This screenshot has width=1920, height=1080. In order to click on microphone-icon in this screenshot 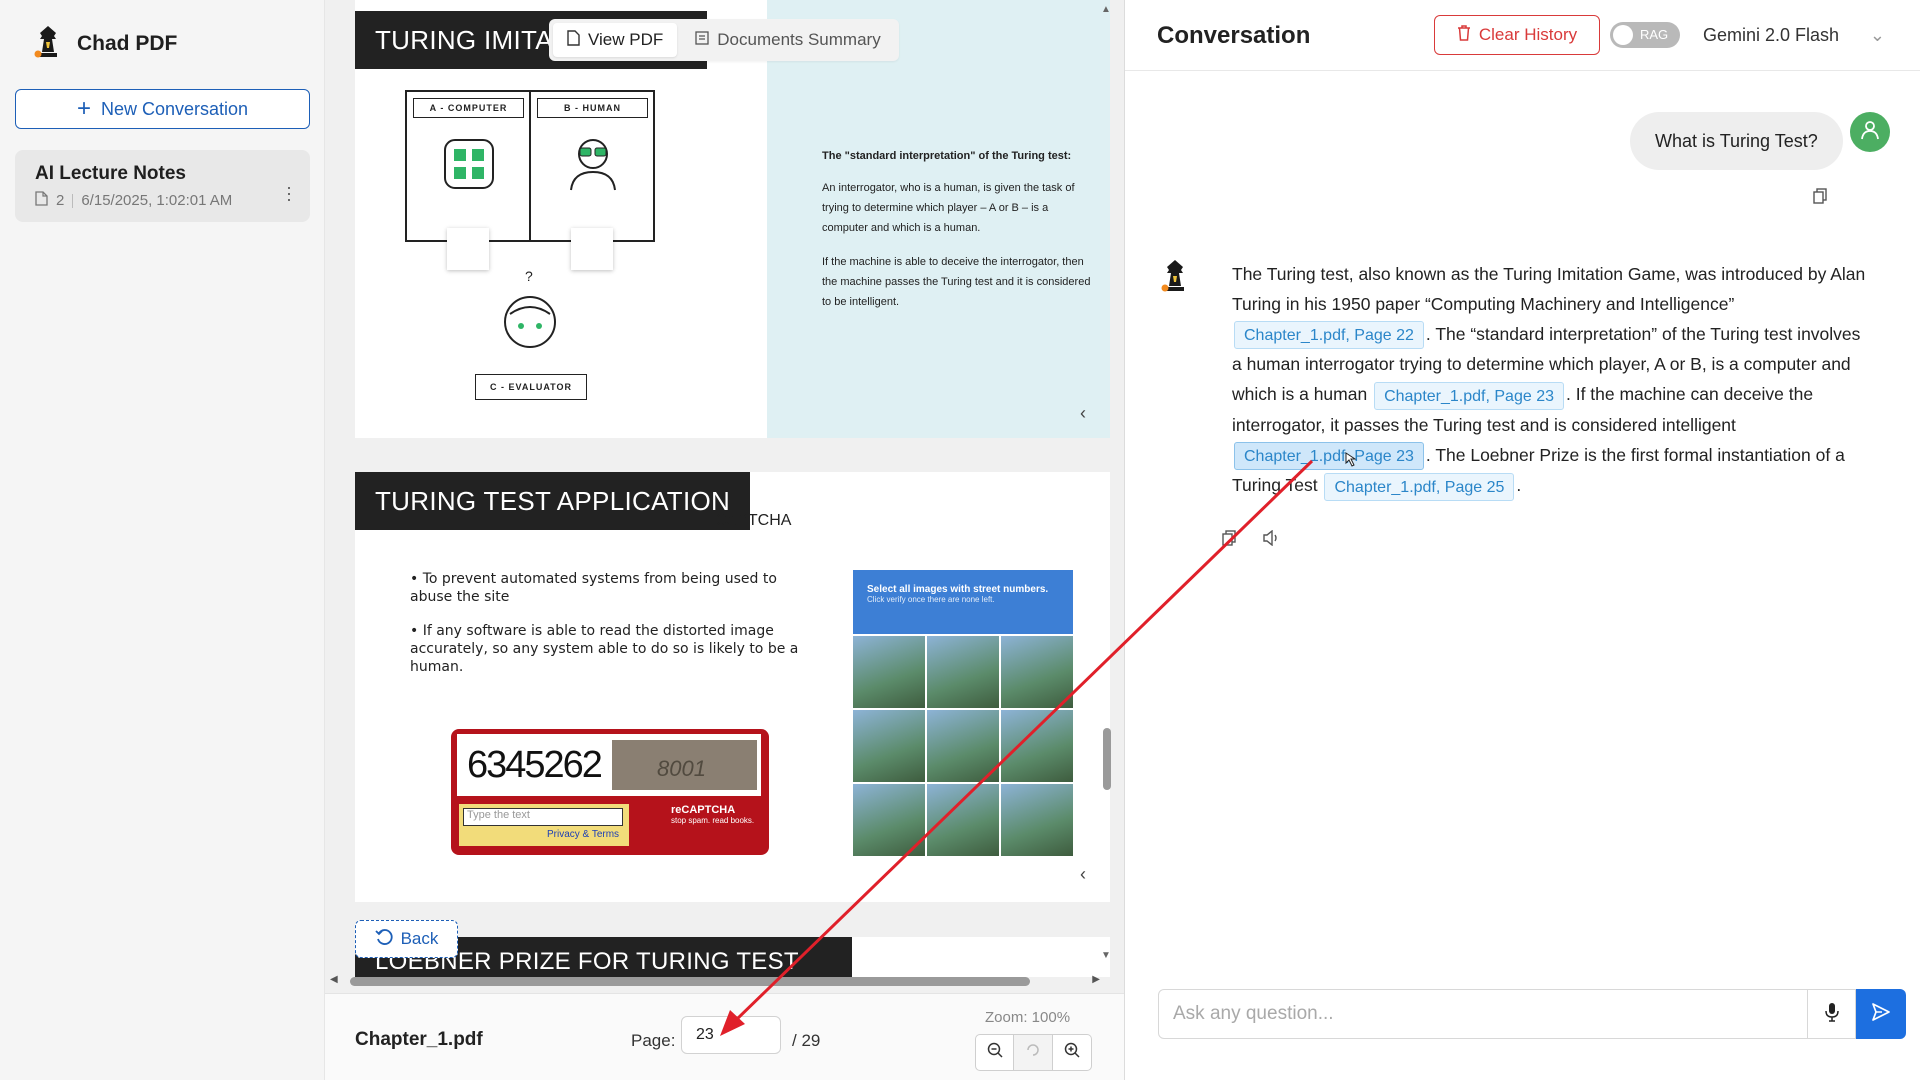, I will do `click(1831, 1014)`.